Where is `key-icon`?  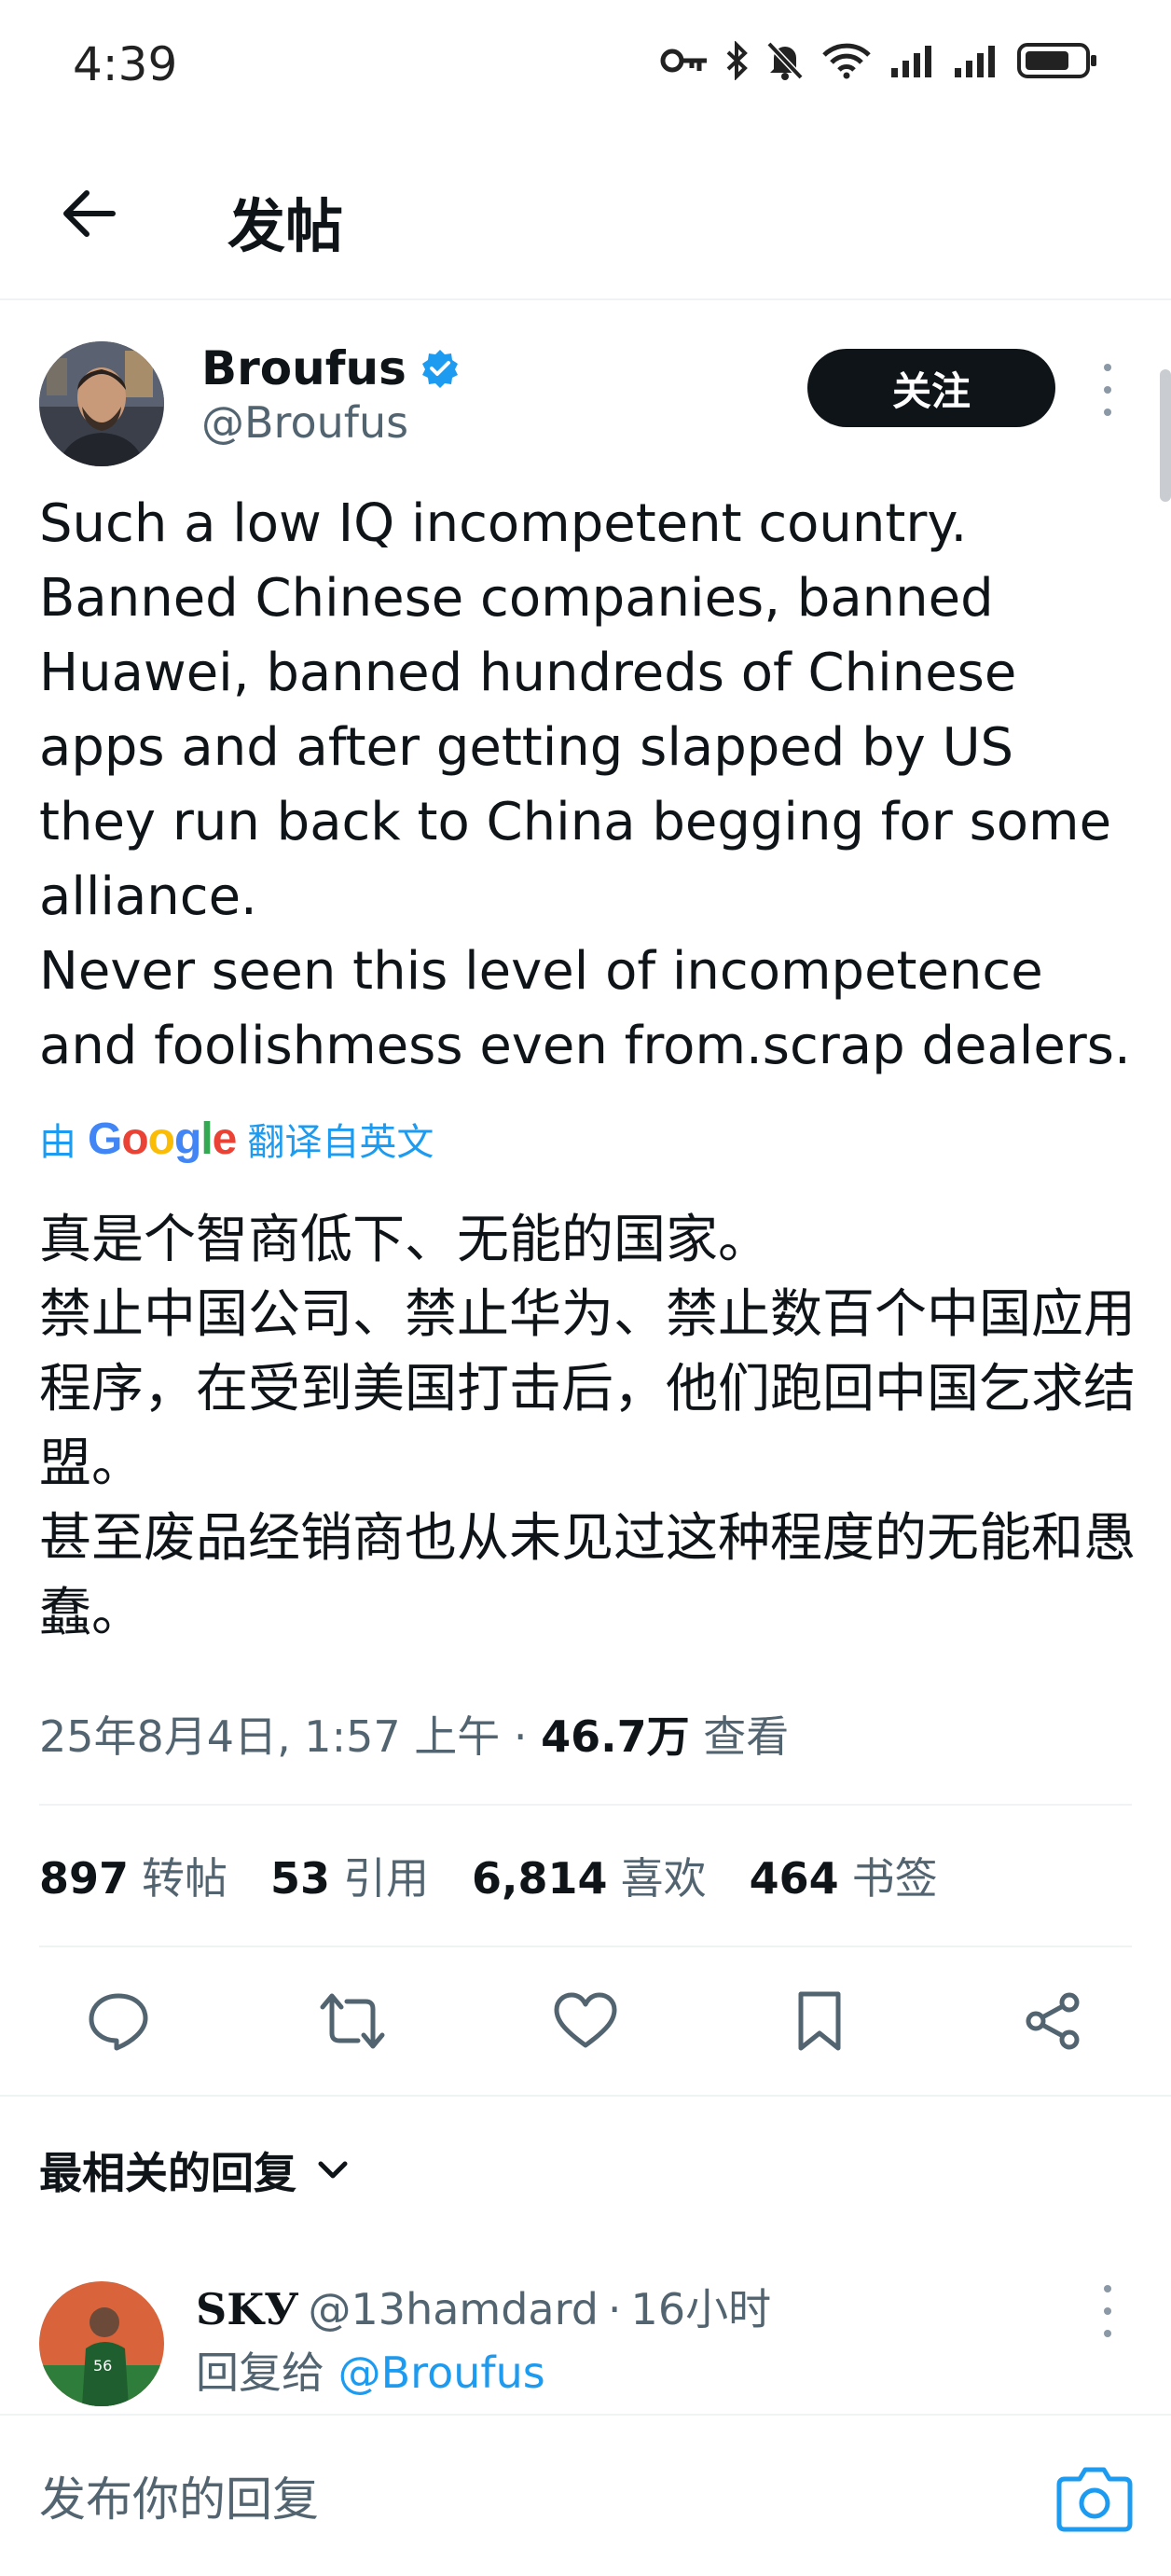
key-icon is located at coordinates (684, 61).